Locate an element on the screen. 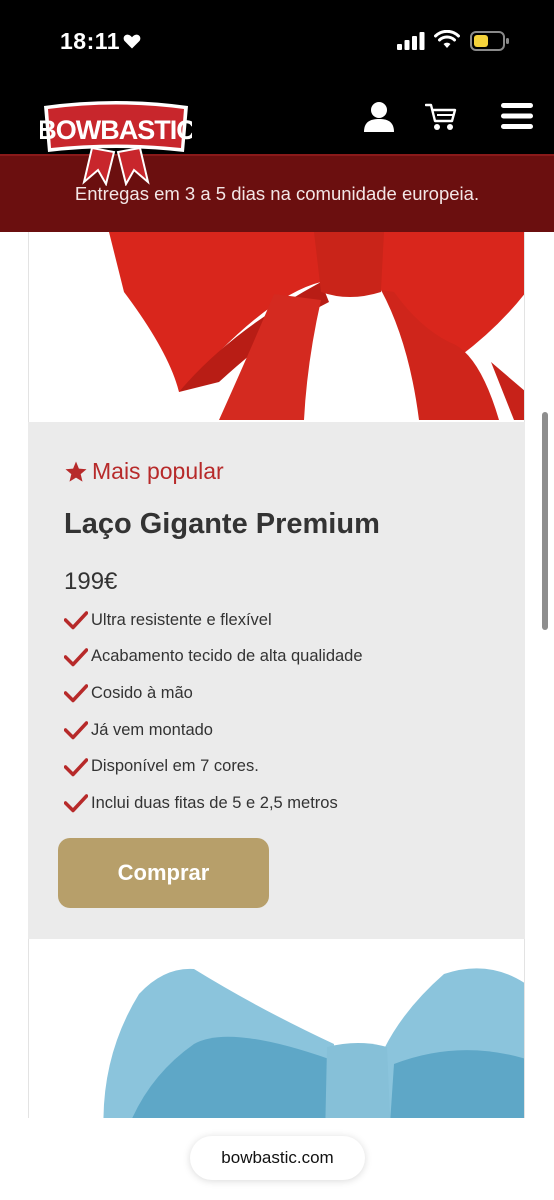  feature-item: Ultra resistente e flexível is located at coordinates (213, 620).